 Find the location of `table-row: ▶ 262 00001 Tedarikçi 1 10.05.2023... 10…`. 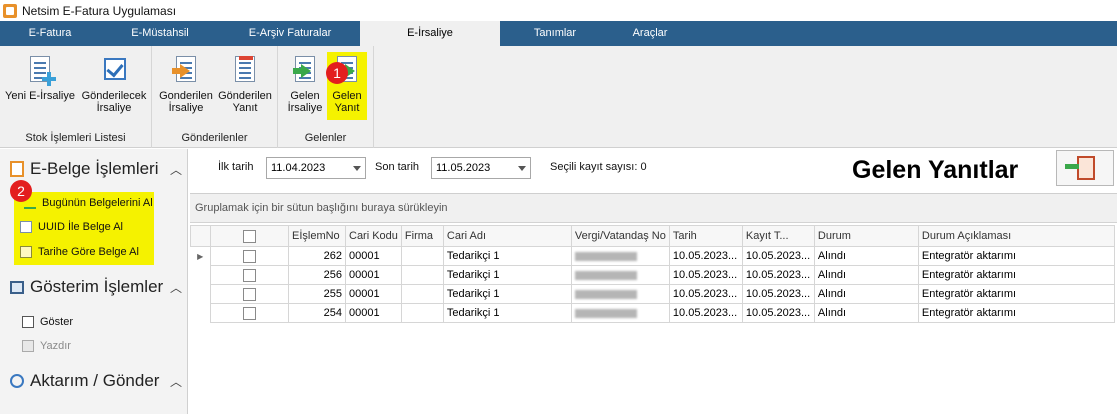

table-row: ▶ 262 00001 Tedarikçi 1 10.05.2023... 10… is located at coordinates (652, 256).